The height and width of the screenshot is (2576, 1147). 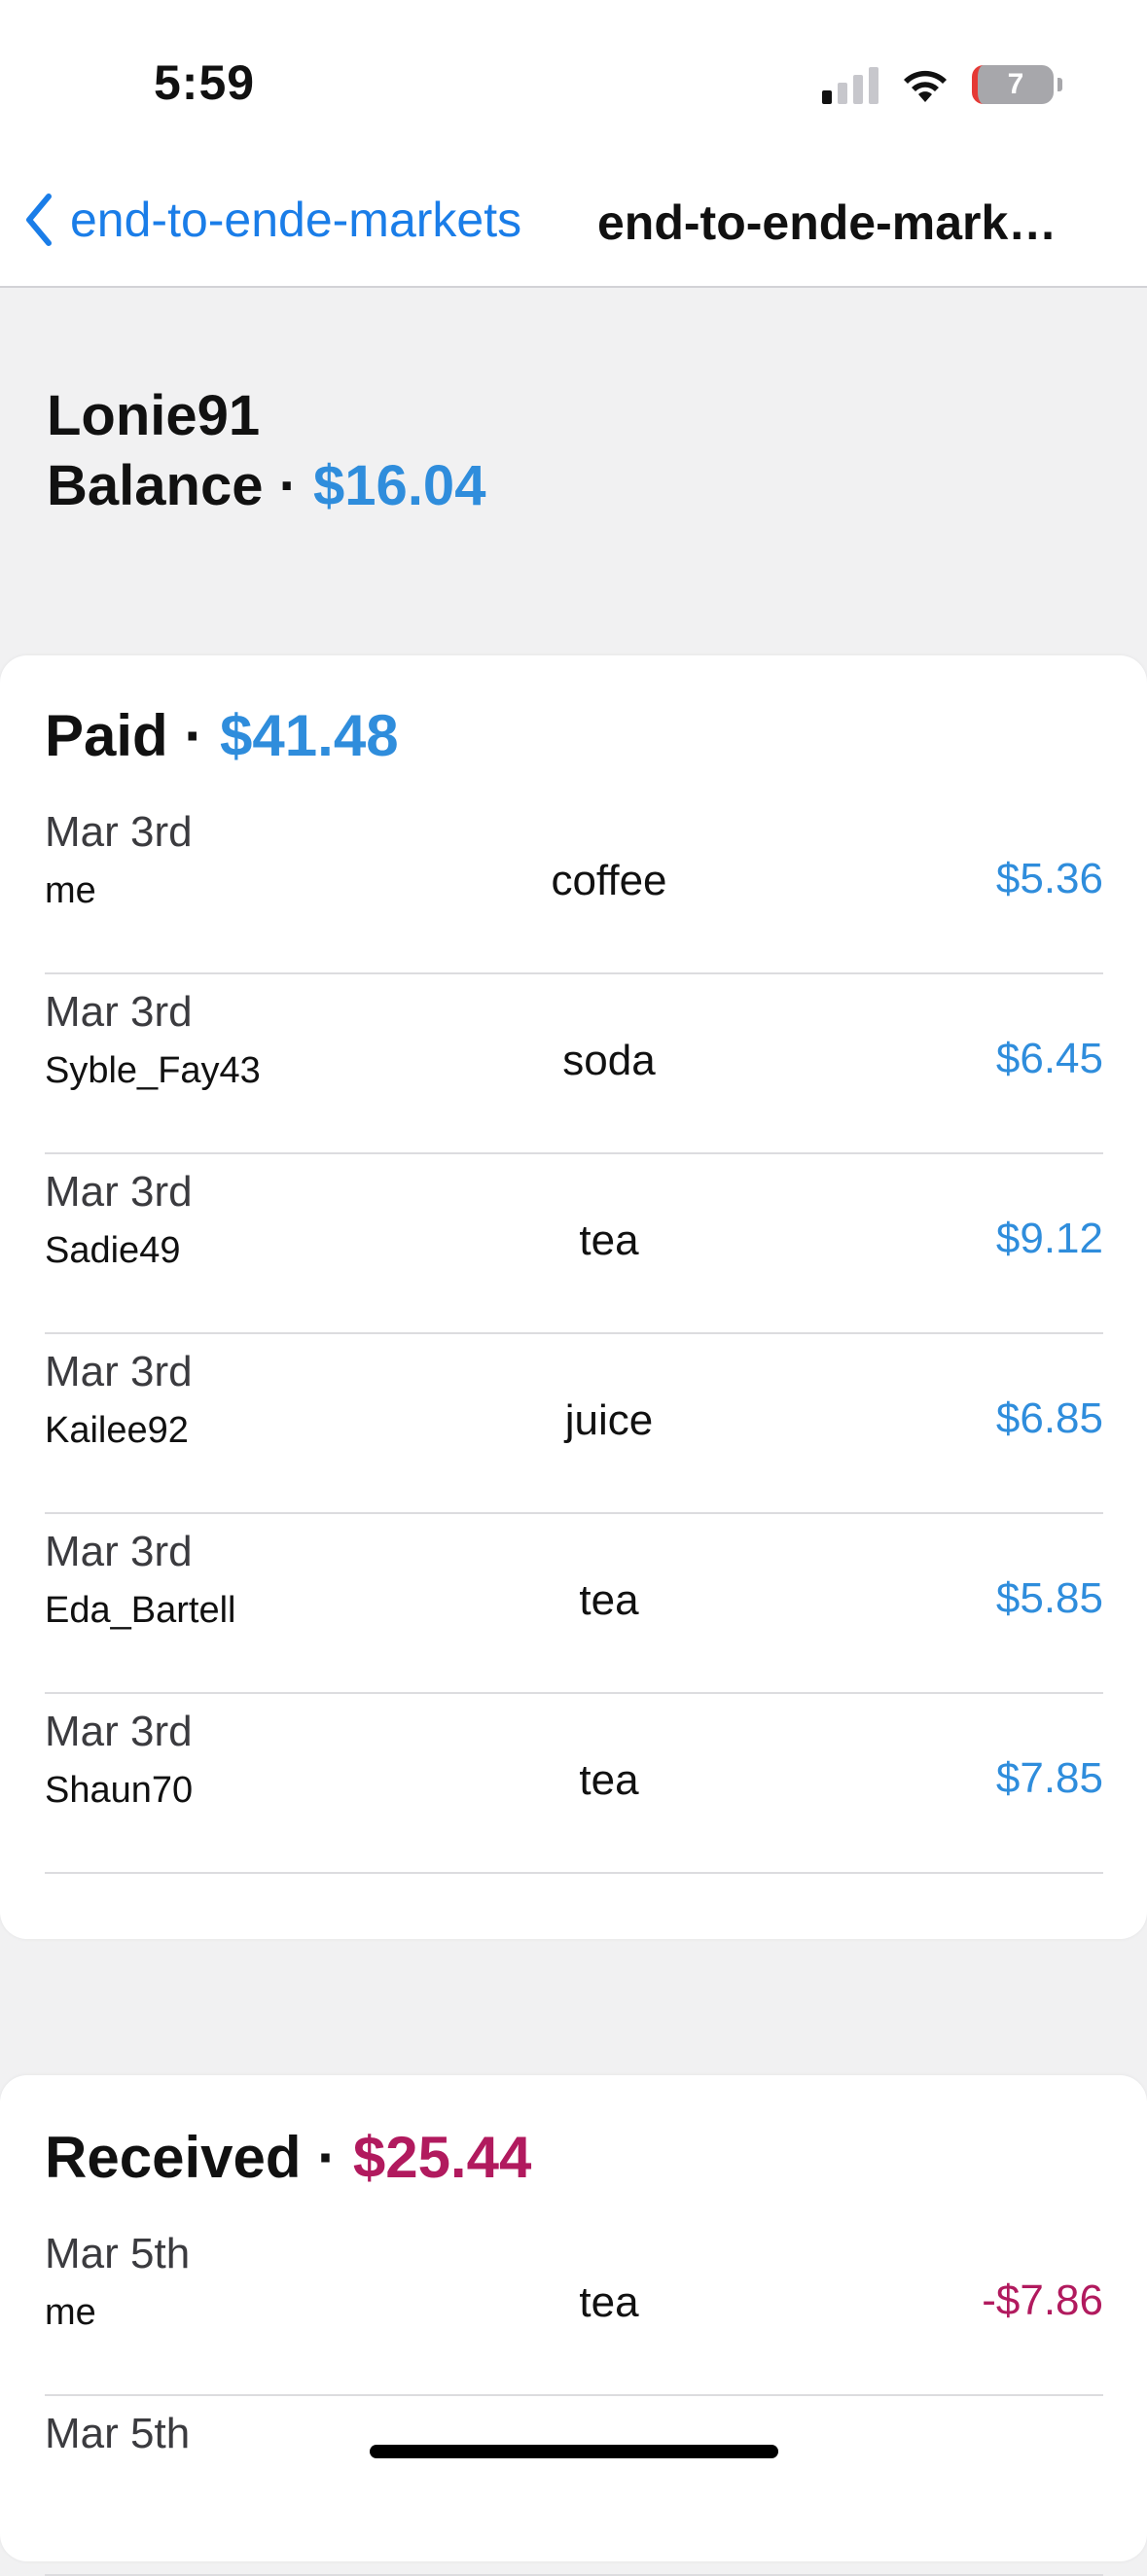 What do you see at coordinates (574, 1243) in the screenshot?
I see `transaction-row: Mar 3rd Sadie49 tea $9.12` at bounding box center [574, 1243].